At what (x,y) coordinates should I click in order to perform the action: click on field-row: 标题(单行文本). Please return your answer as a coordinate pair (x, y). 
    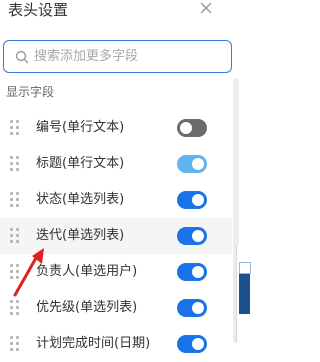
    Looking at the image, I should click on (116, 164).